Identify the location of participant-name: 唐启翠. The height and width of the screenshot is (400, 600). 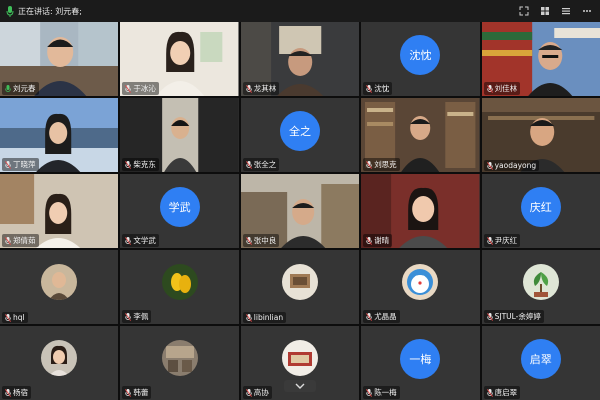
(506, 392).